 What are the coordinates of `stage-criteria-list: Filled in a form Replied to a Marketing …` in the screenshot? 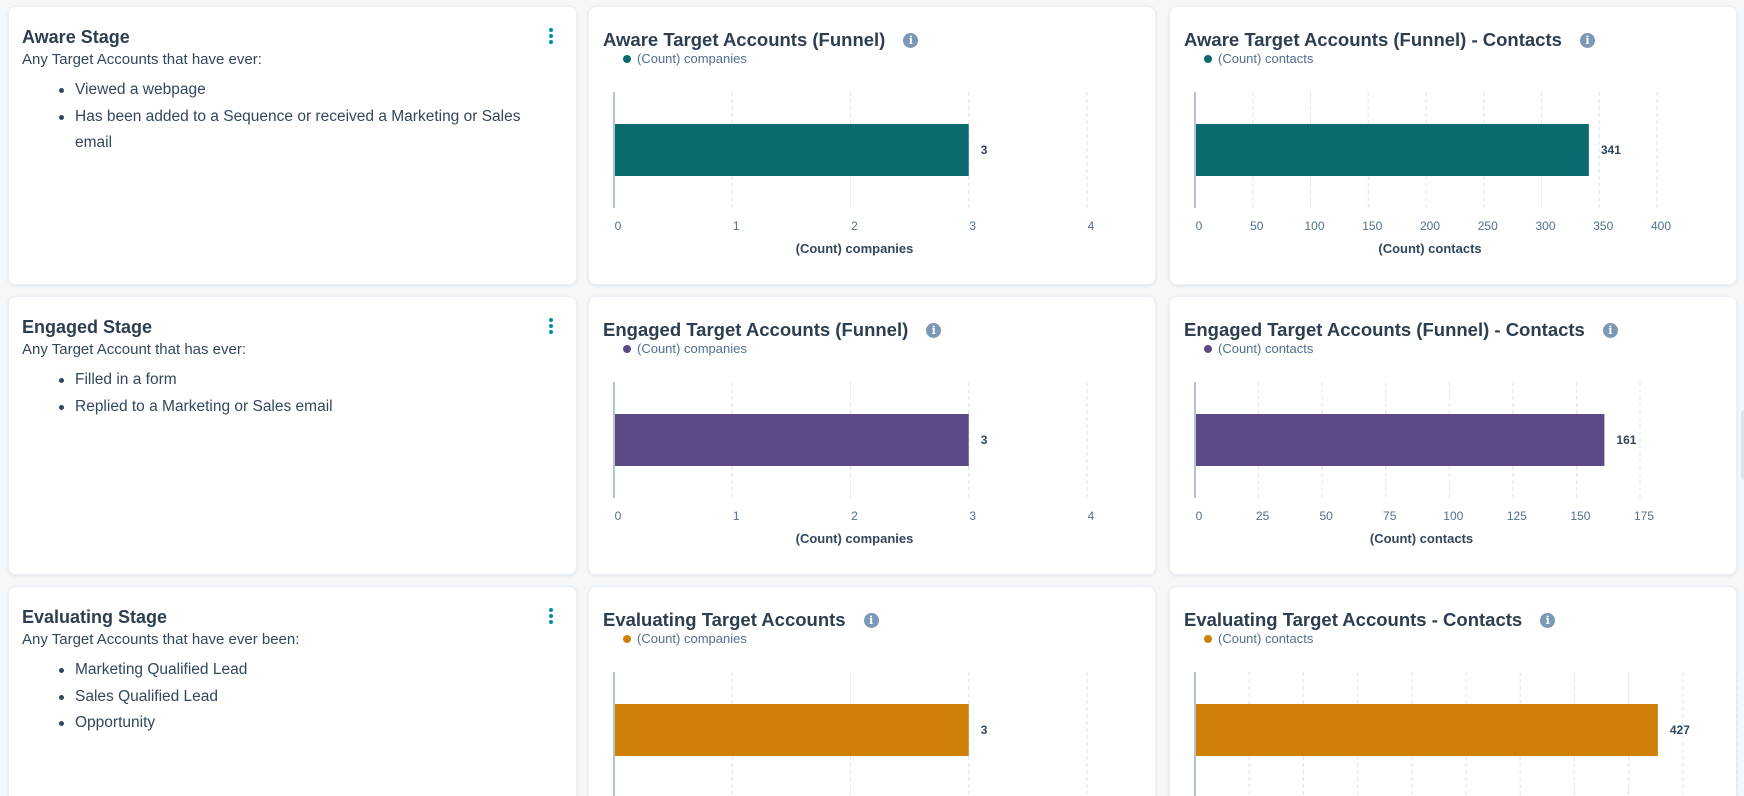 It's located at (295, 393).